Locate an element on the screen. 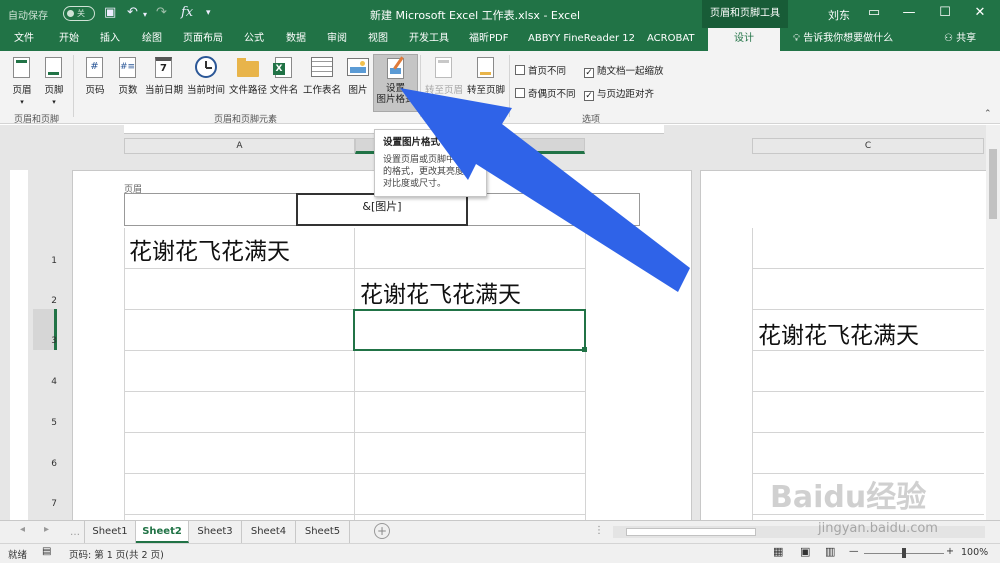 The width and height of the screenshot is (1000, 563). align-with-margins-checkbox: ✓ 与页边距对齐 is located at coordinates (619, 93).